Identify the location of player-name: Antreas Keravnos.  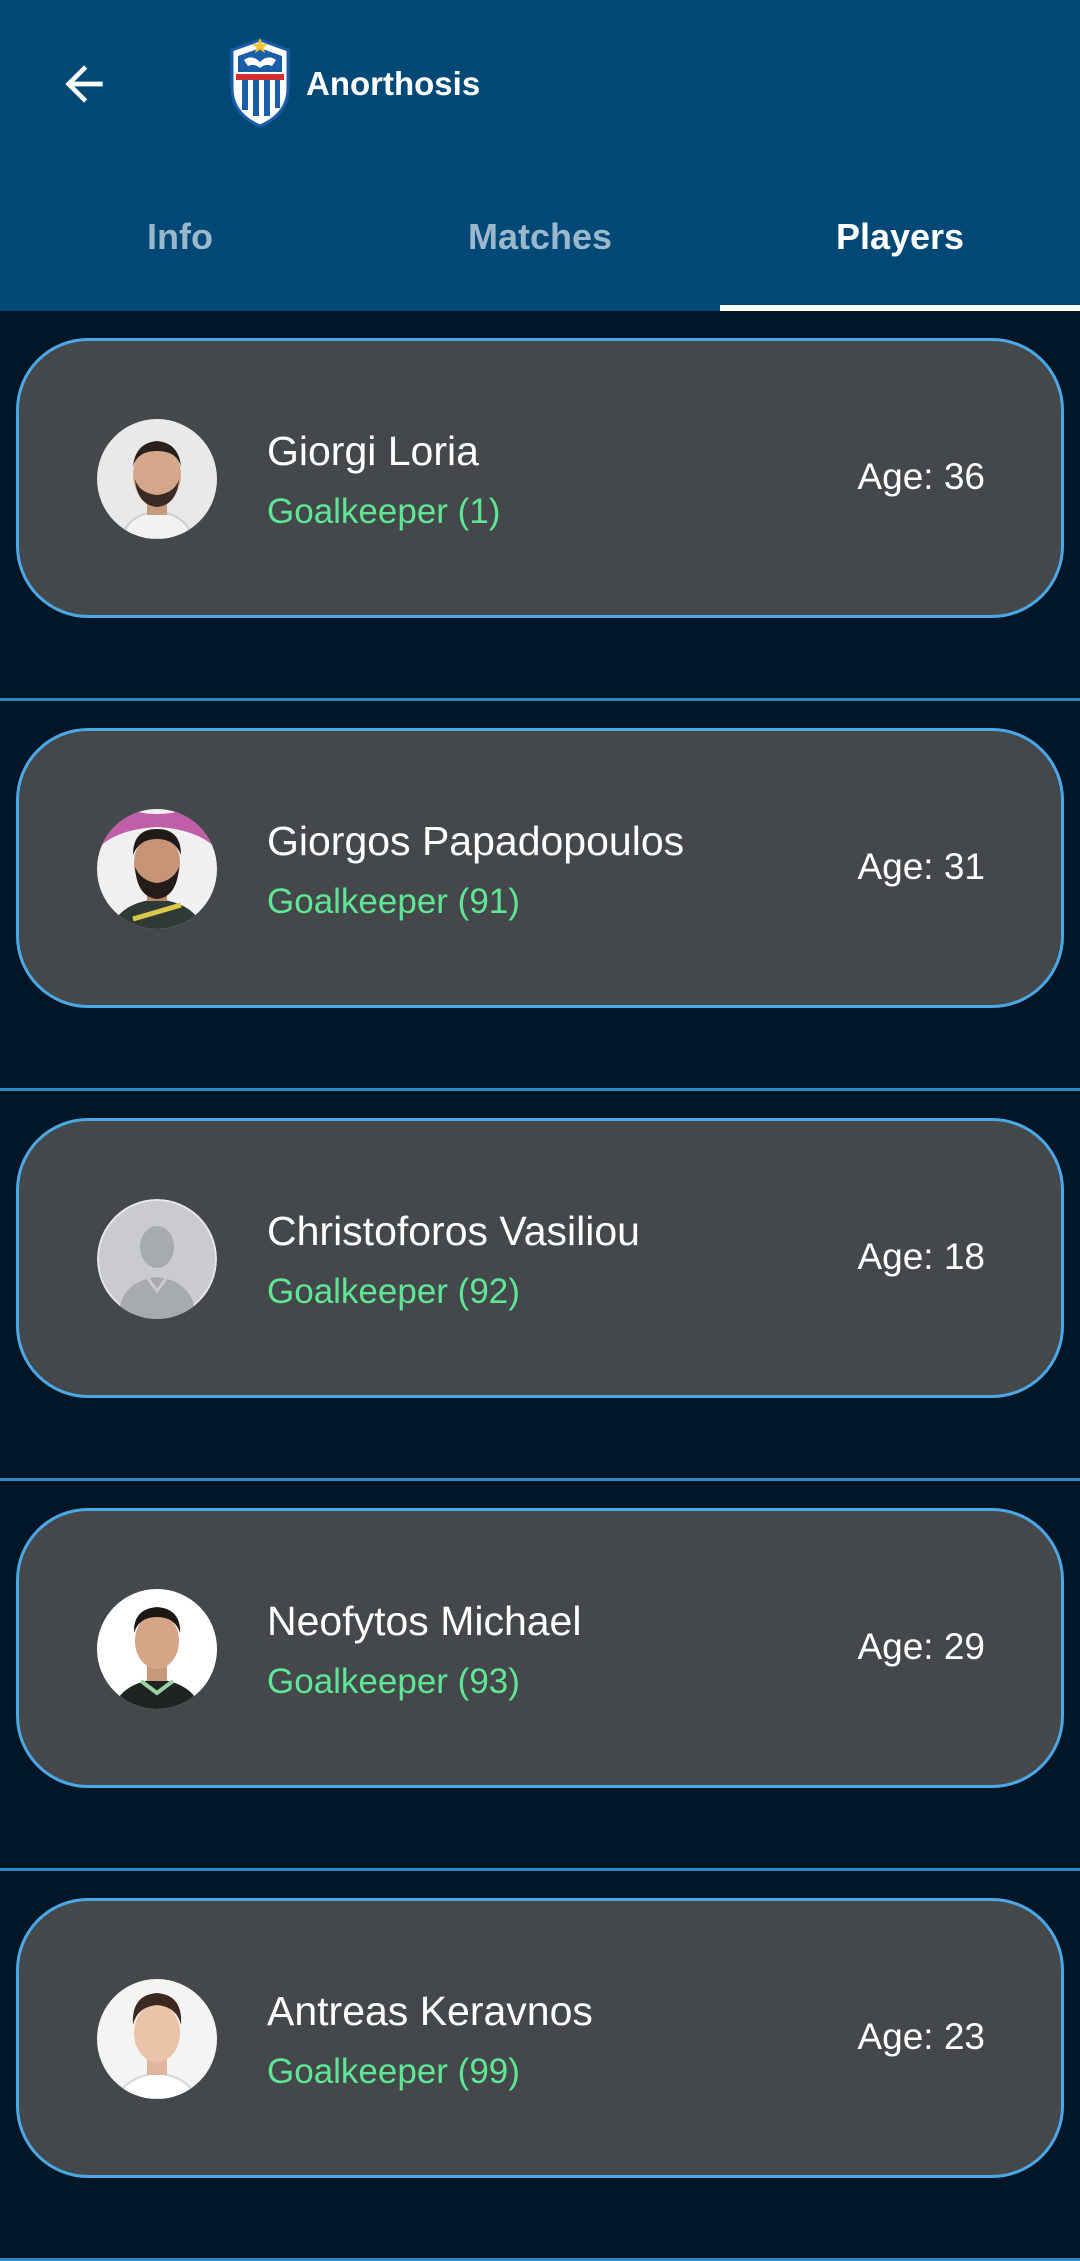
(430, 2011).